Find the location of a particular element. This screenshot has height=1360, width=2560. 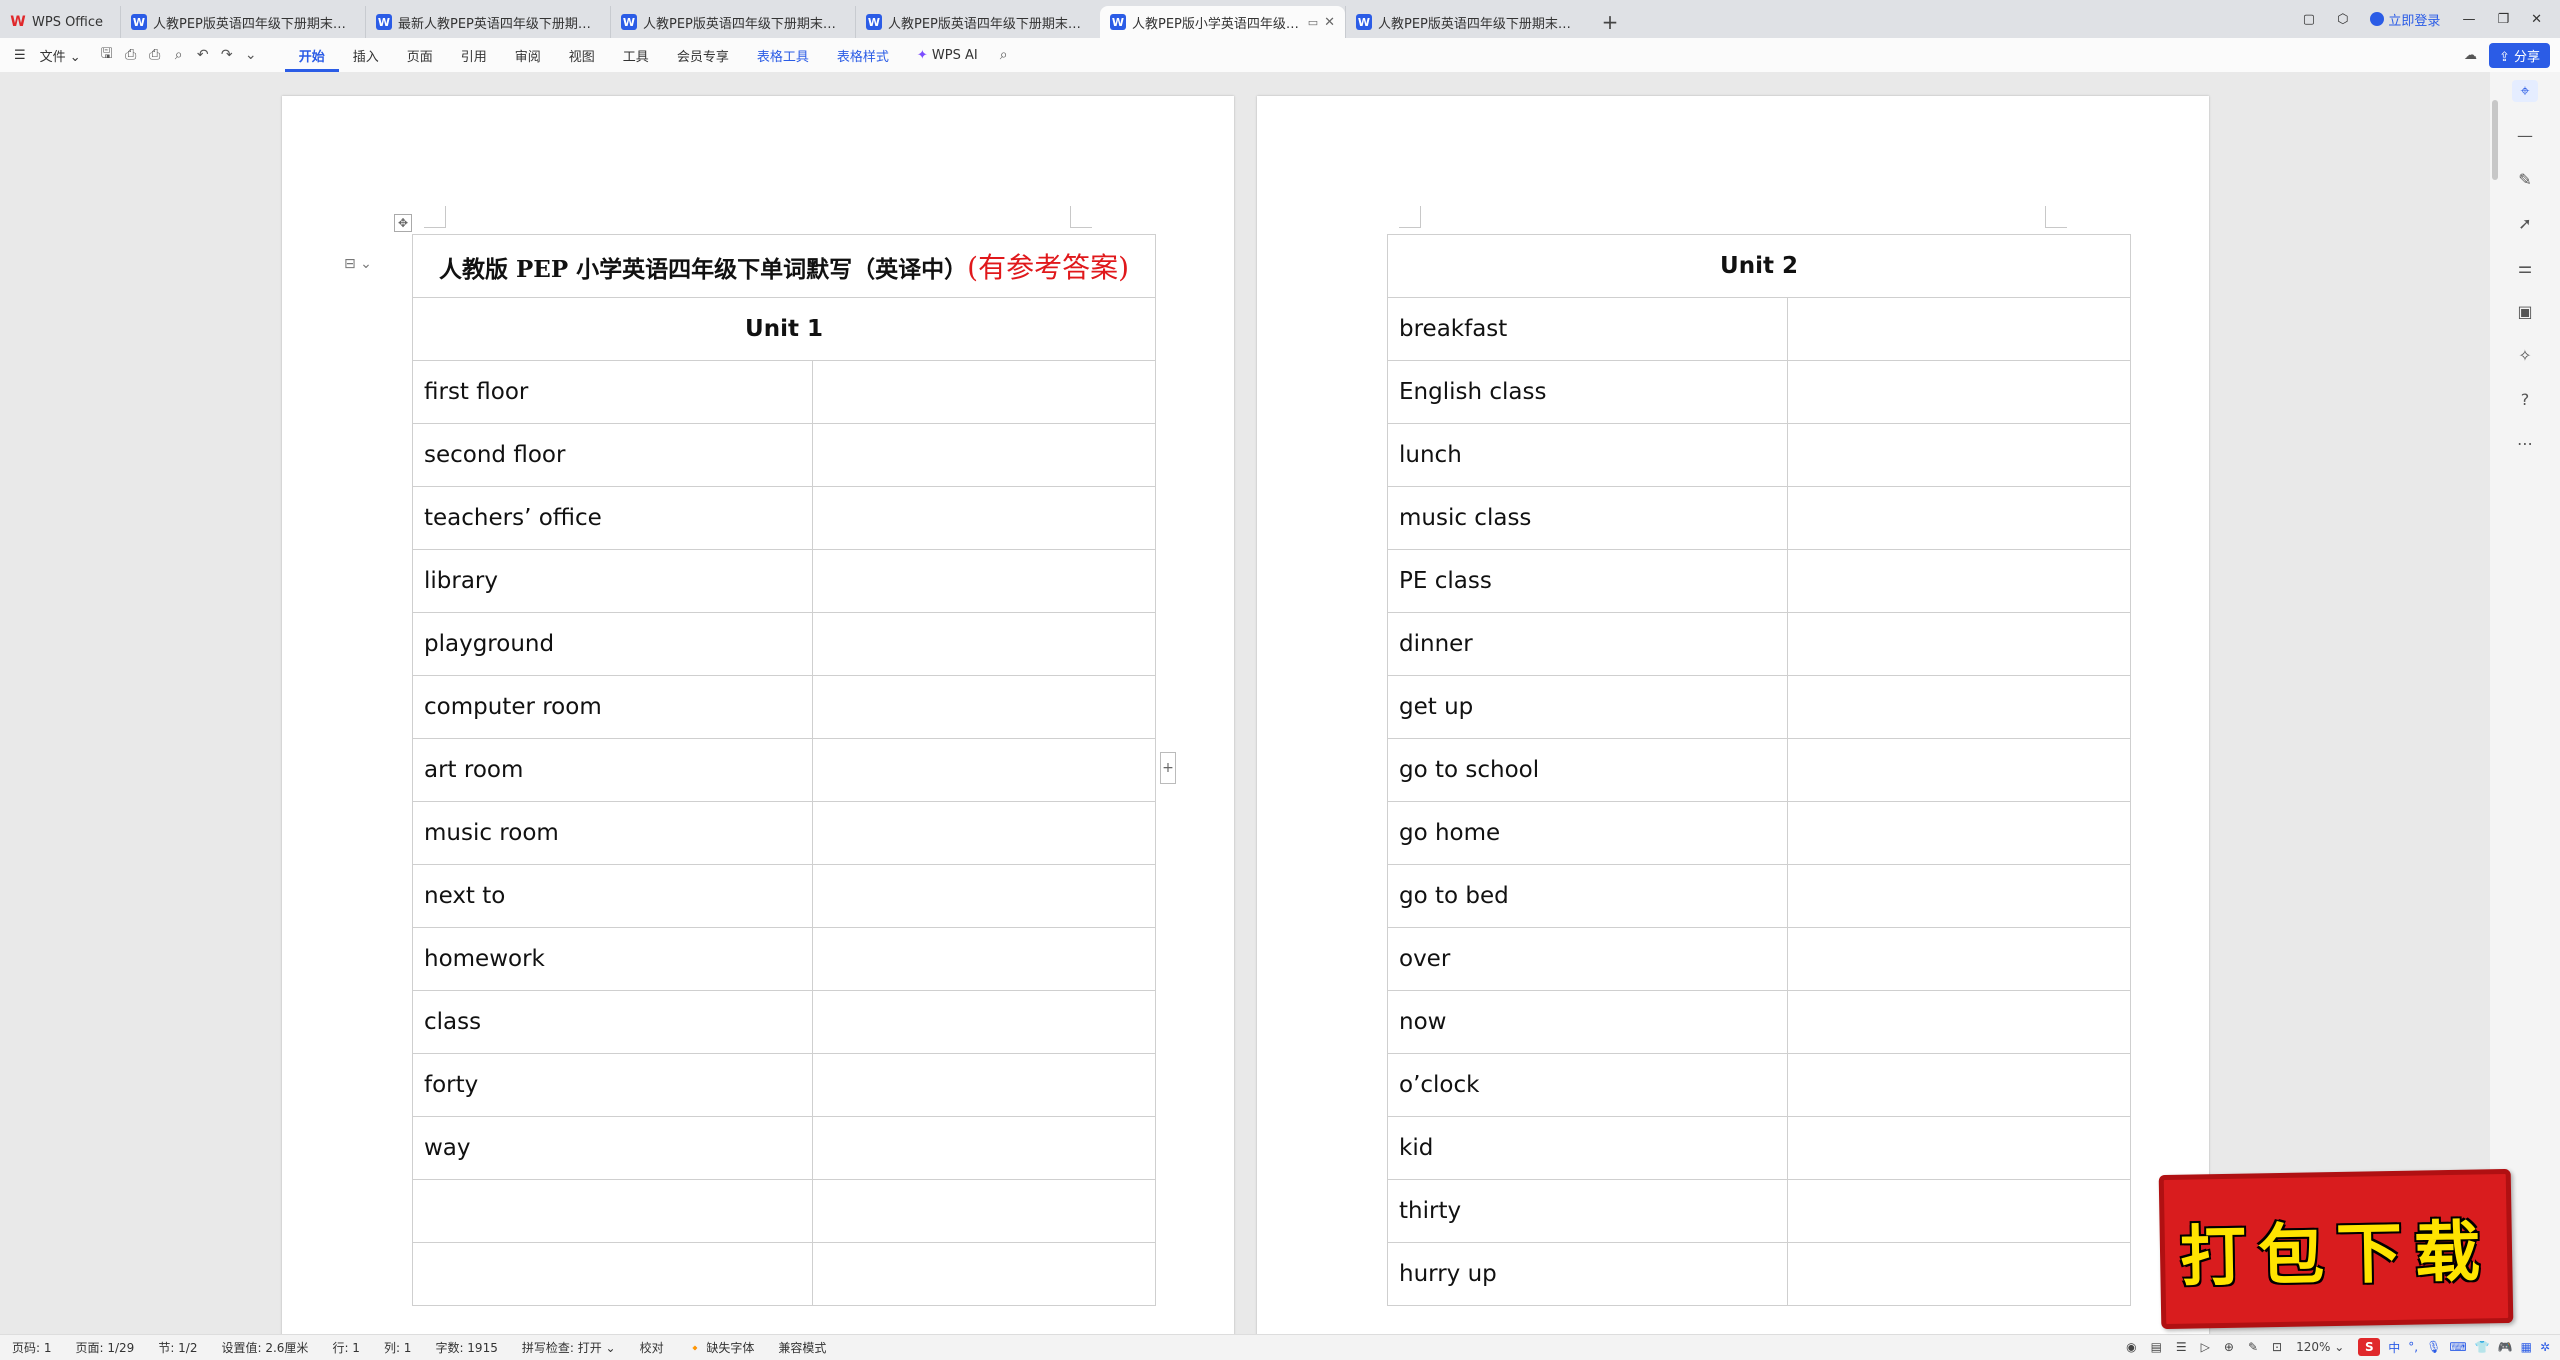

tab-document: W 最新人教PEP英语四年级下册期末复习 is located at coordinates (487, 22).